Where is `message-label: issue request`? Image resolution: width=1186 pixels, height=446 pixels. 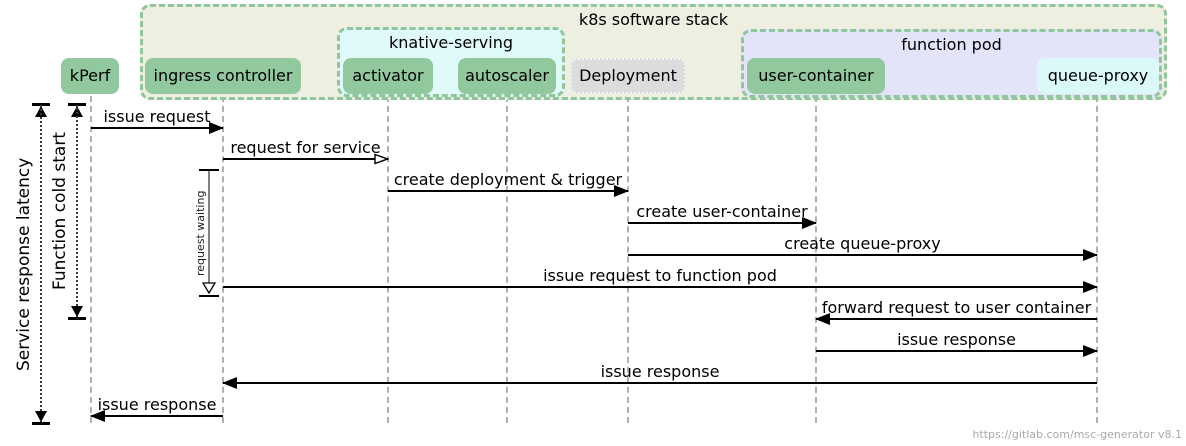
message-label: issue request is located at coordinates (157, 116).